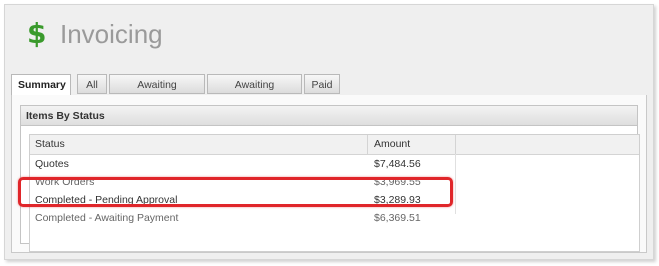 This screenshot has height=266, width=659. What do you see at coordinates (52, 164) in the screenshot?
I see `row-status: Quotes` at bounding box center [52, 164].